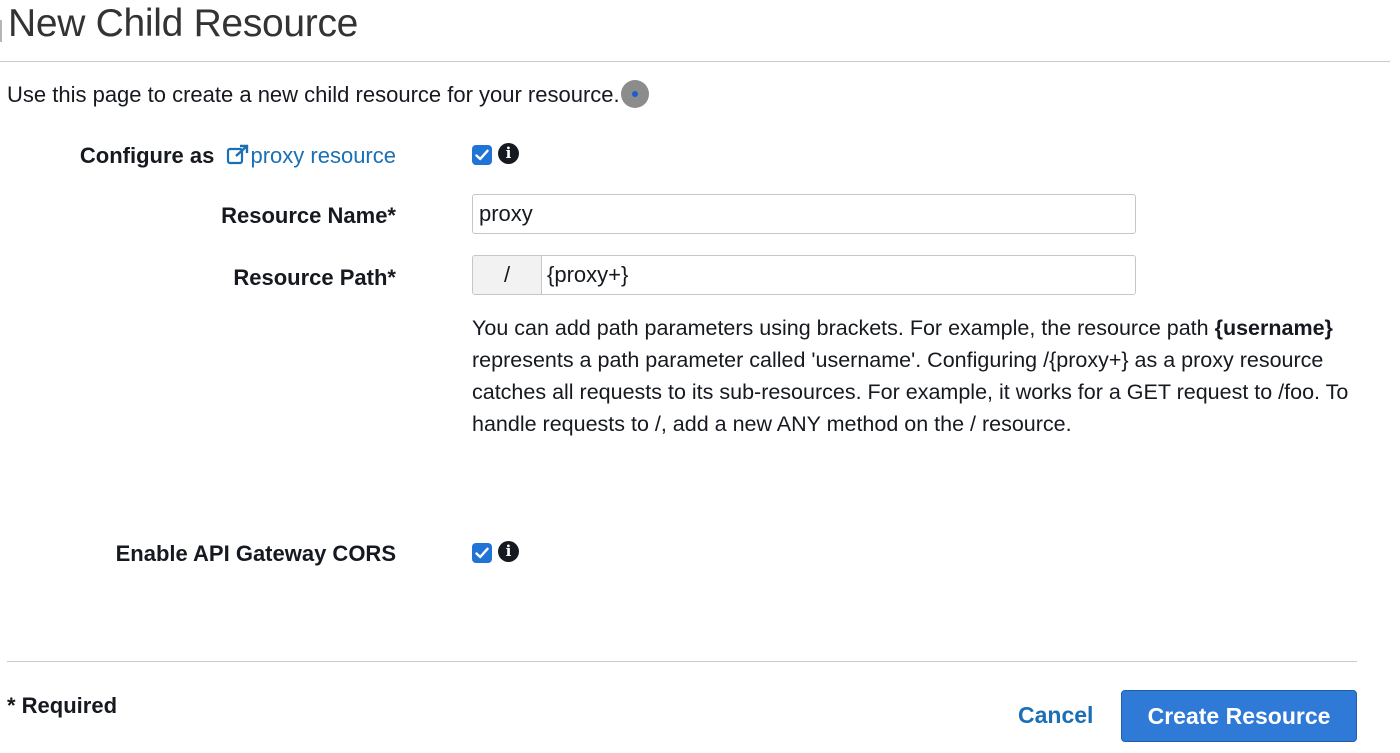 The width and height of the screenshot is (1400, 753). Describe the element at coordinates (183, 23) in the screenshot. I see `page-title: New Child Resource` at that location.